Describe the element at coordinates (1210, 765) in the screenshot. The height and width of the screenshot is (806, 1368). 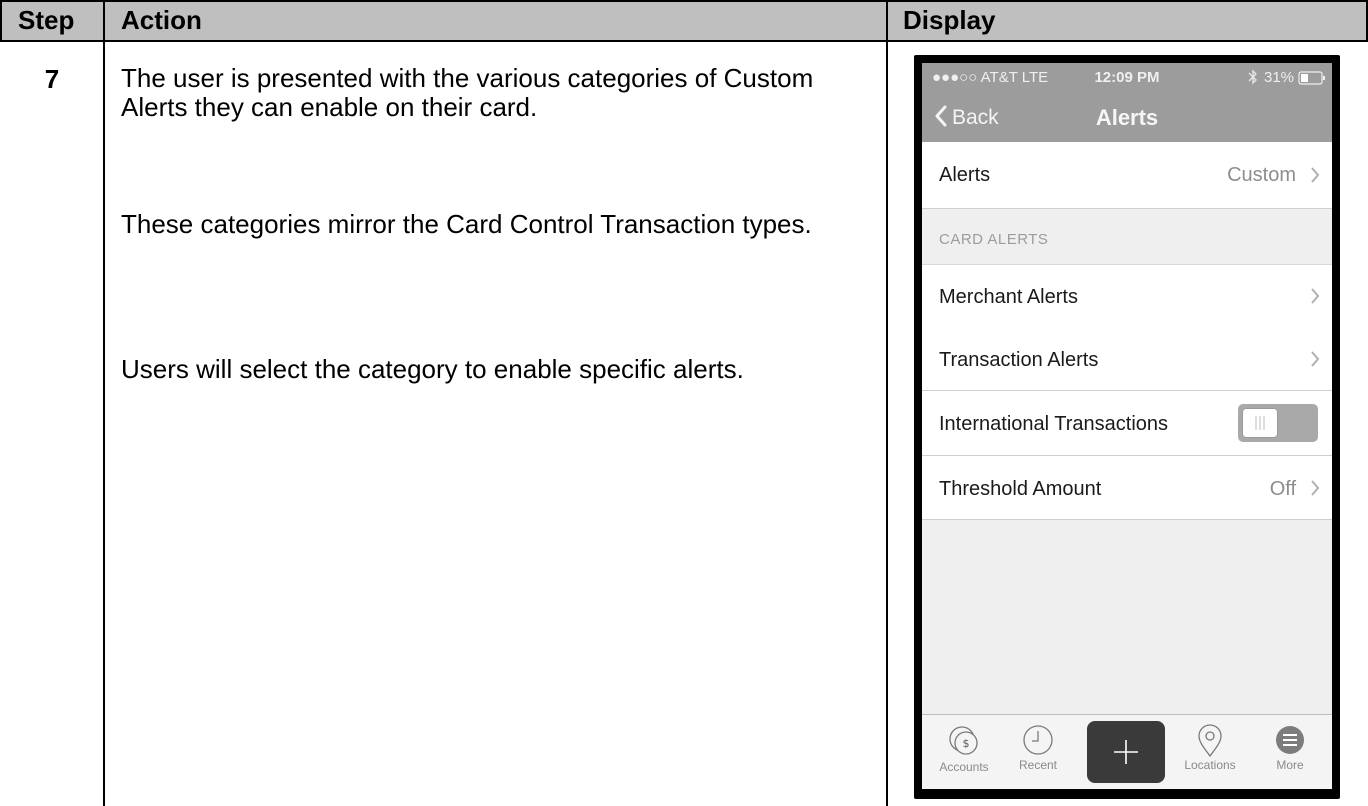
I see `tab-locations-label: Locations` at that location.